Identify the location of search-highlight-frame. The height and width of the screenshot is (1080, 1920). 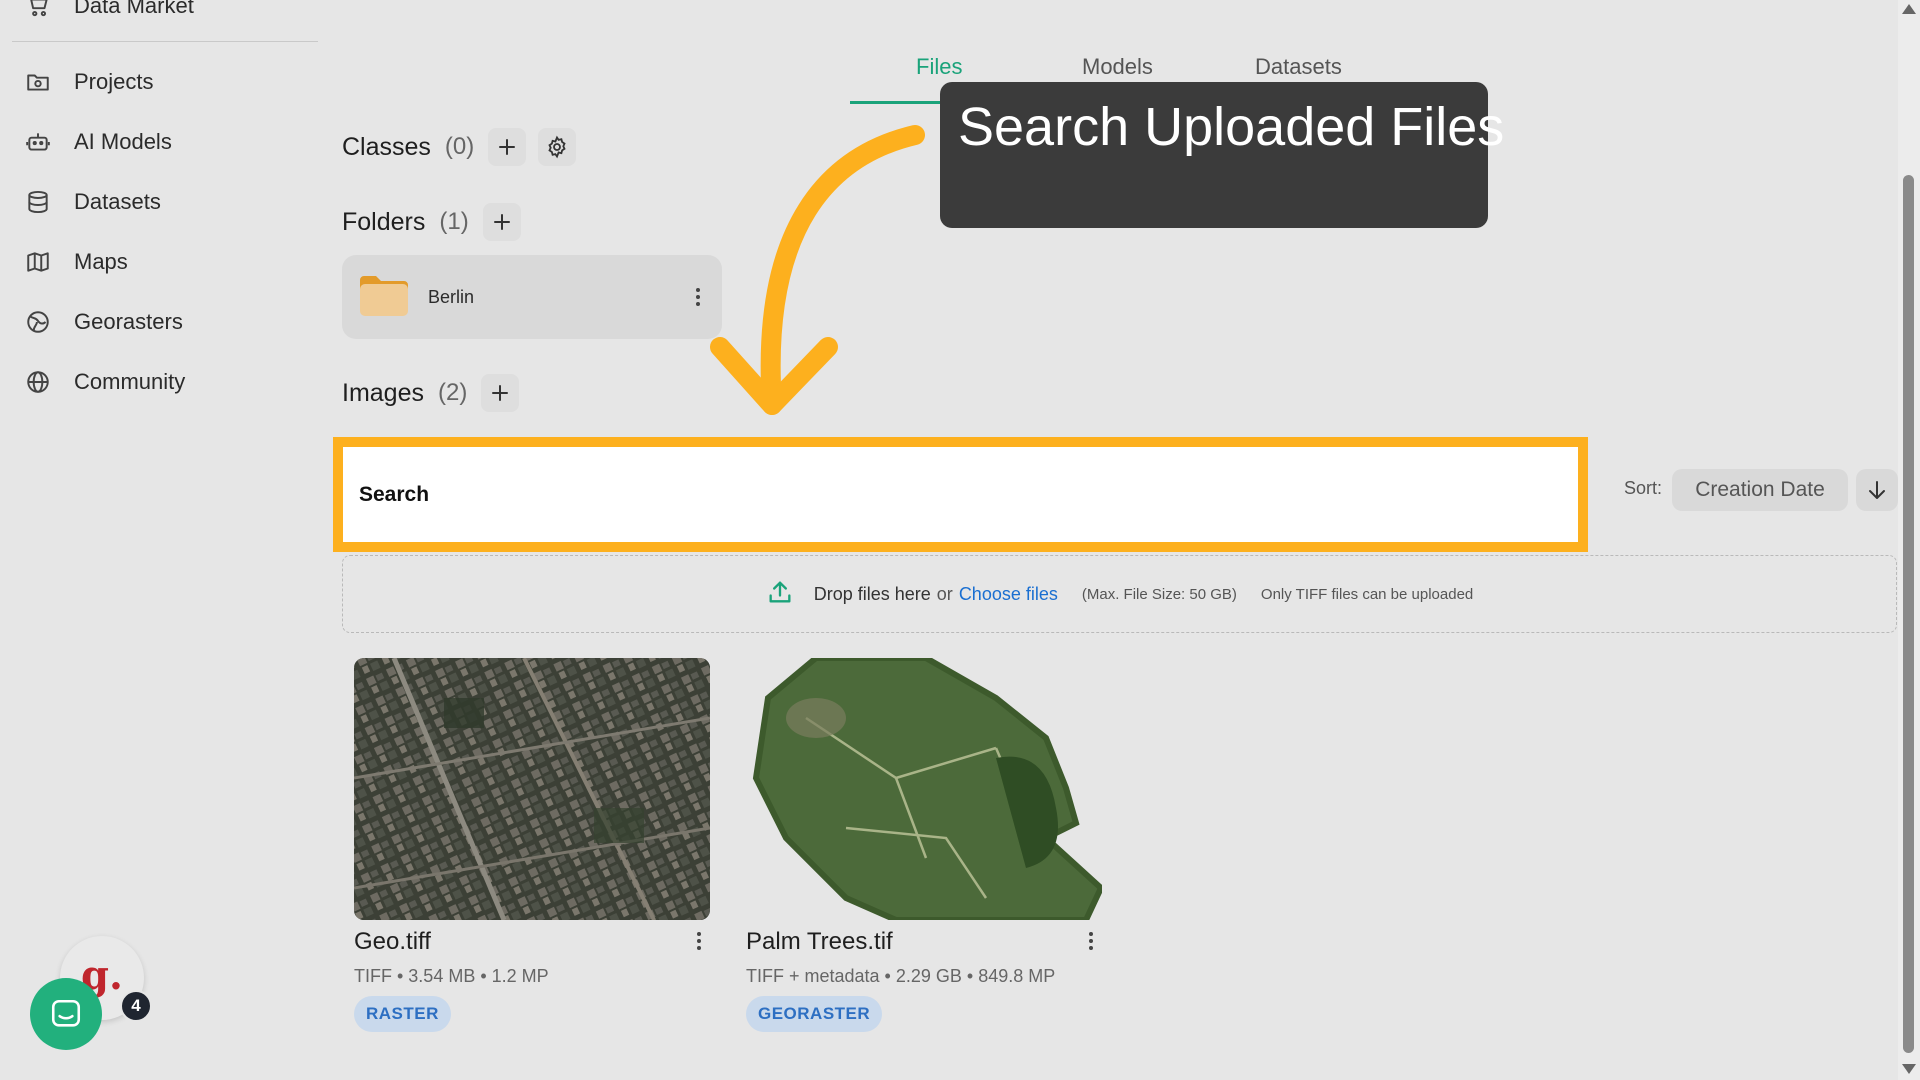
(960, 494).